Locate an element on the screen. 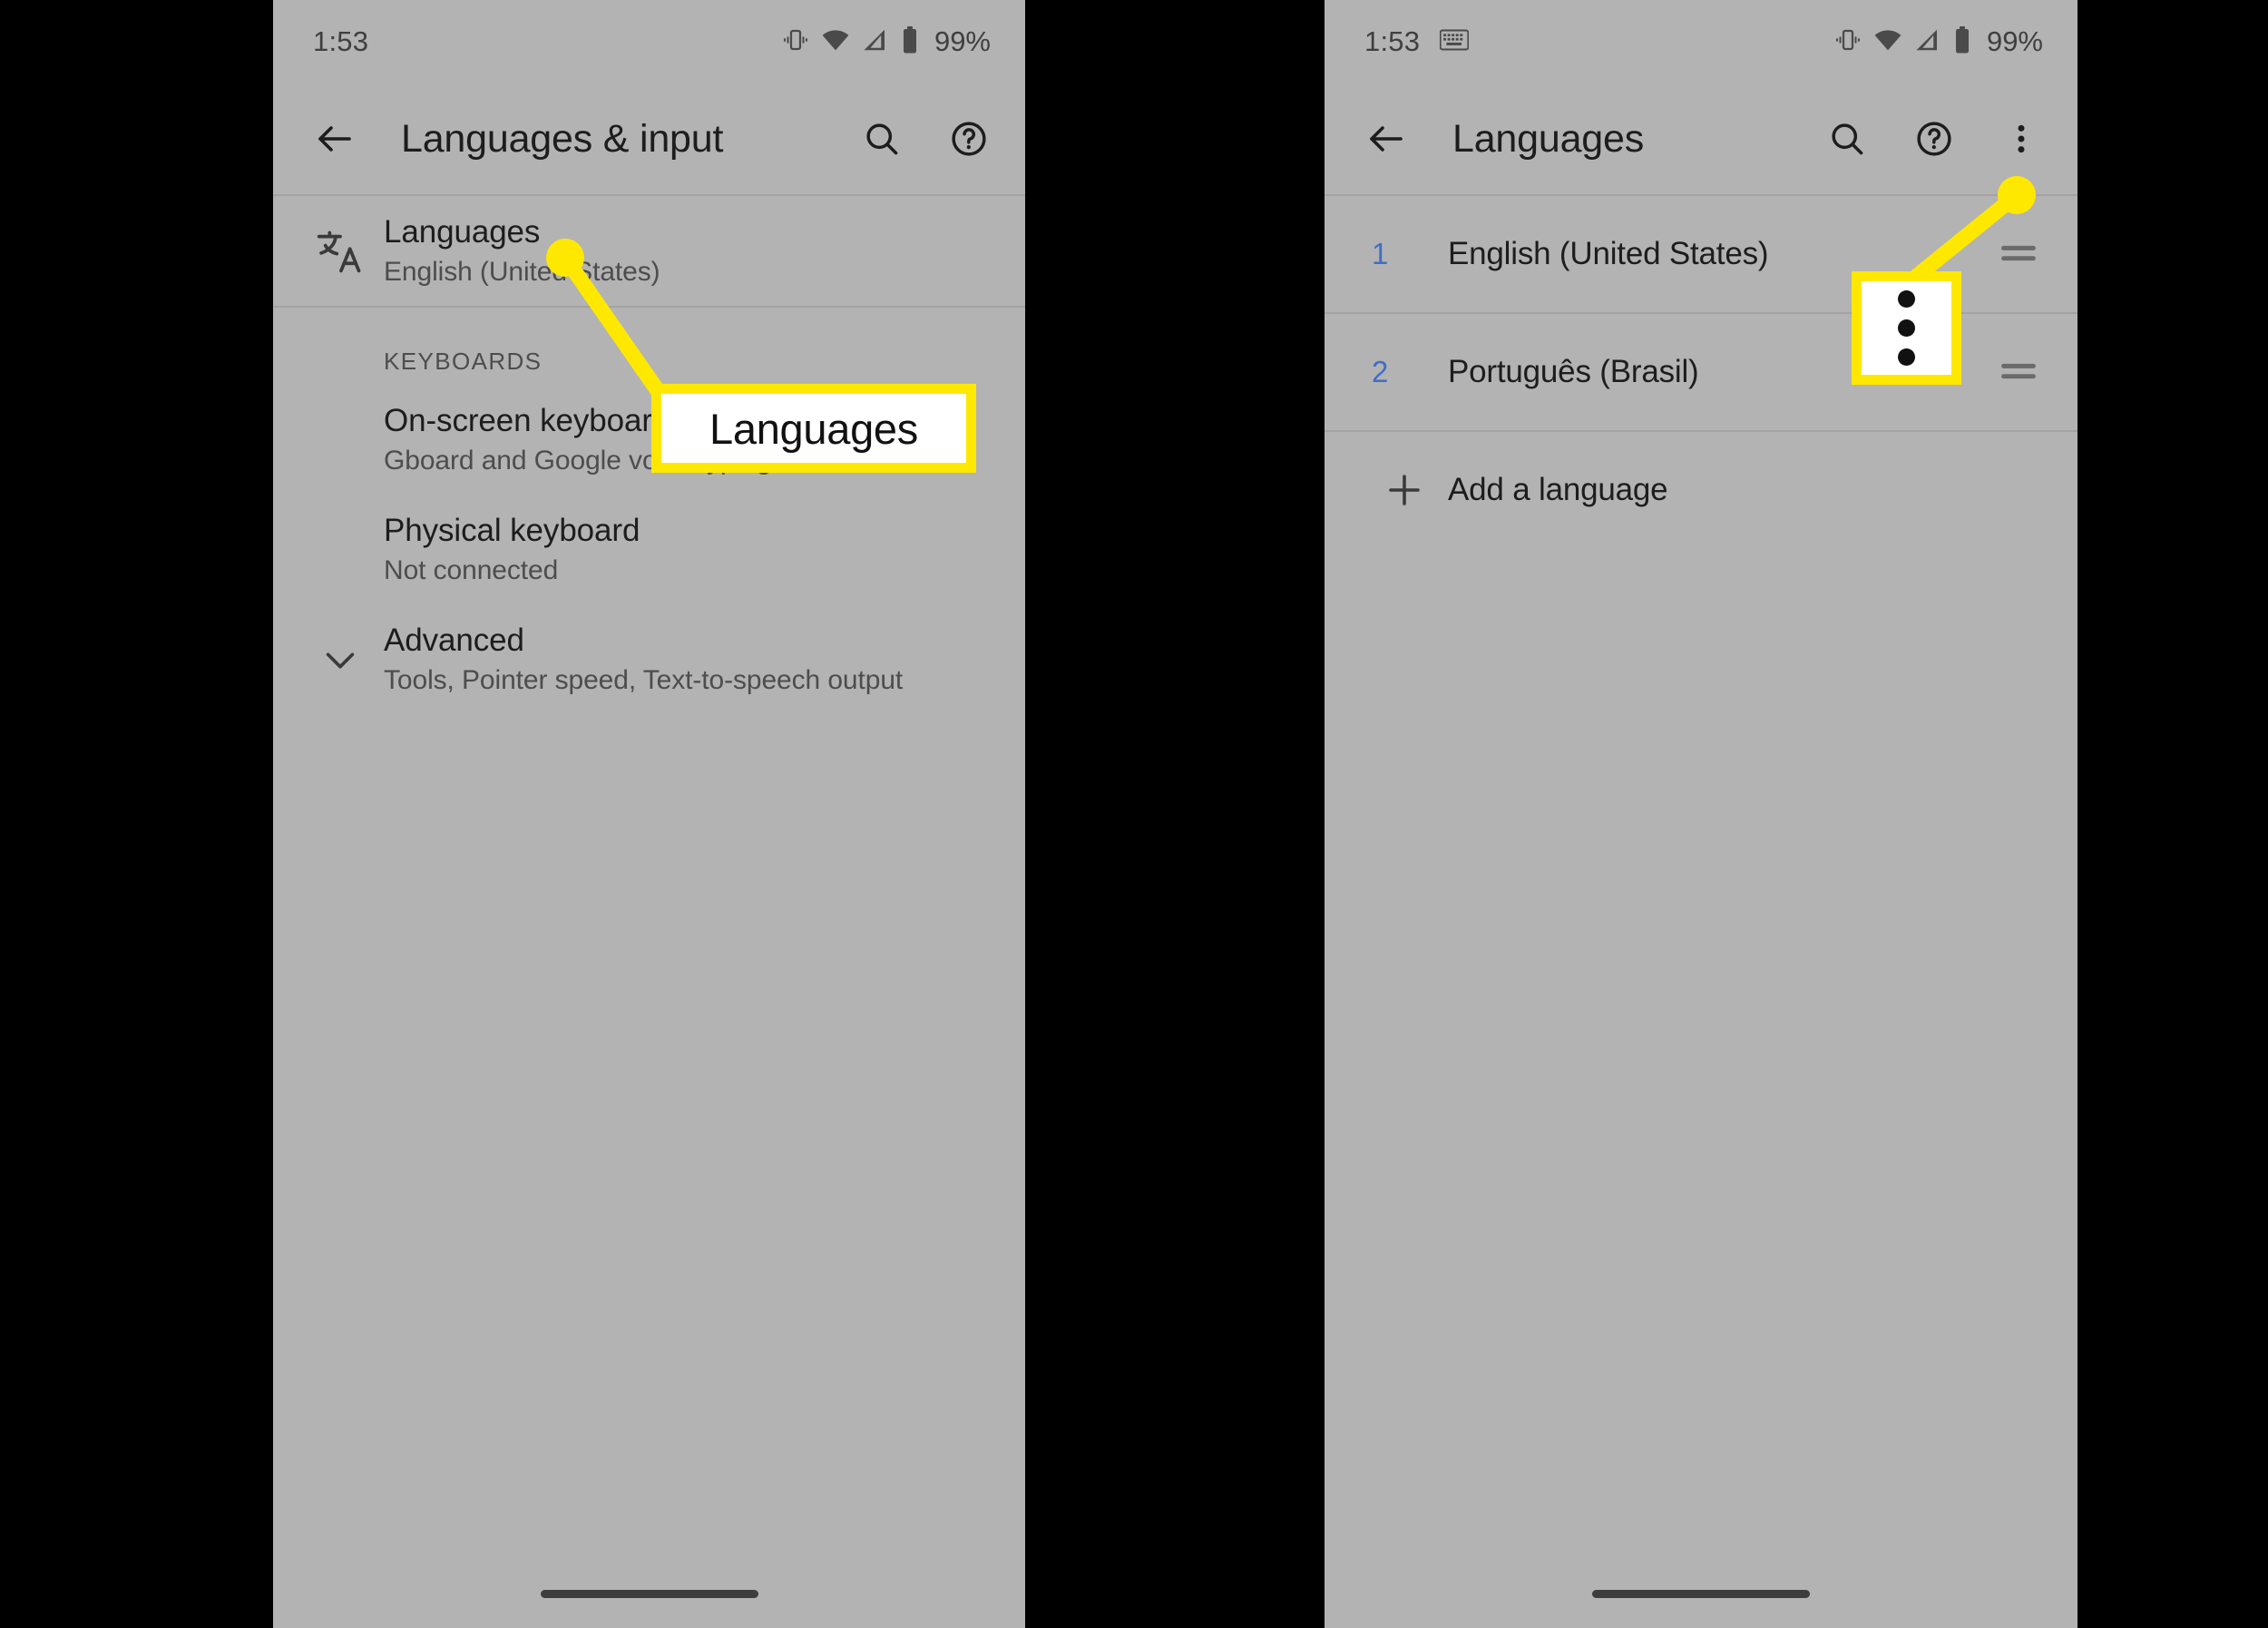  page-title: Languages & input is located at coordinates (563, 138).